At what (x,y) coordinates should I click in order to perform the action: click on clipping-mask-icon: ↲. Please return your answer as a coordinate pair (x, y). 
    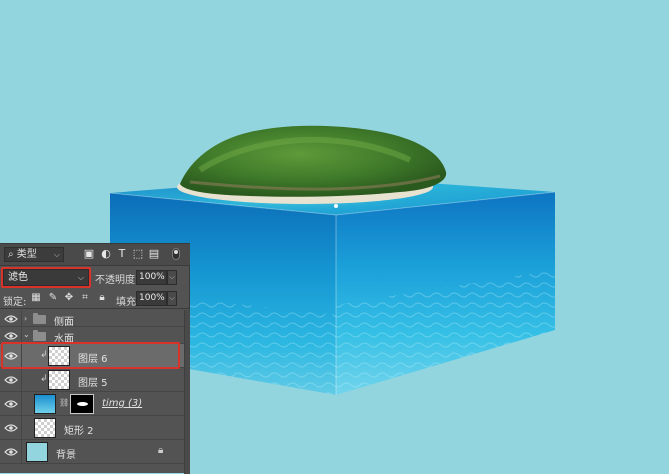
    Looking at the image, I should click on (44, 379).